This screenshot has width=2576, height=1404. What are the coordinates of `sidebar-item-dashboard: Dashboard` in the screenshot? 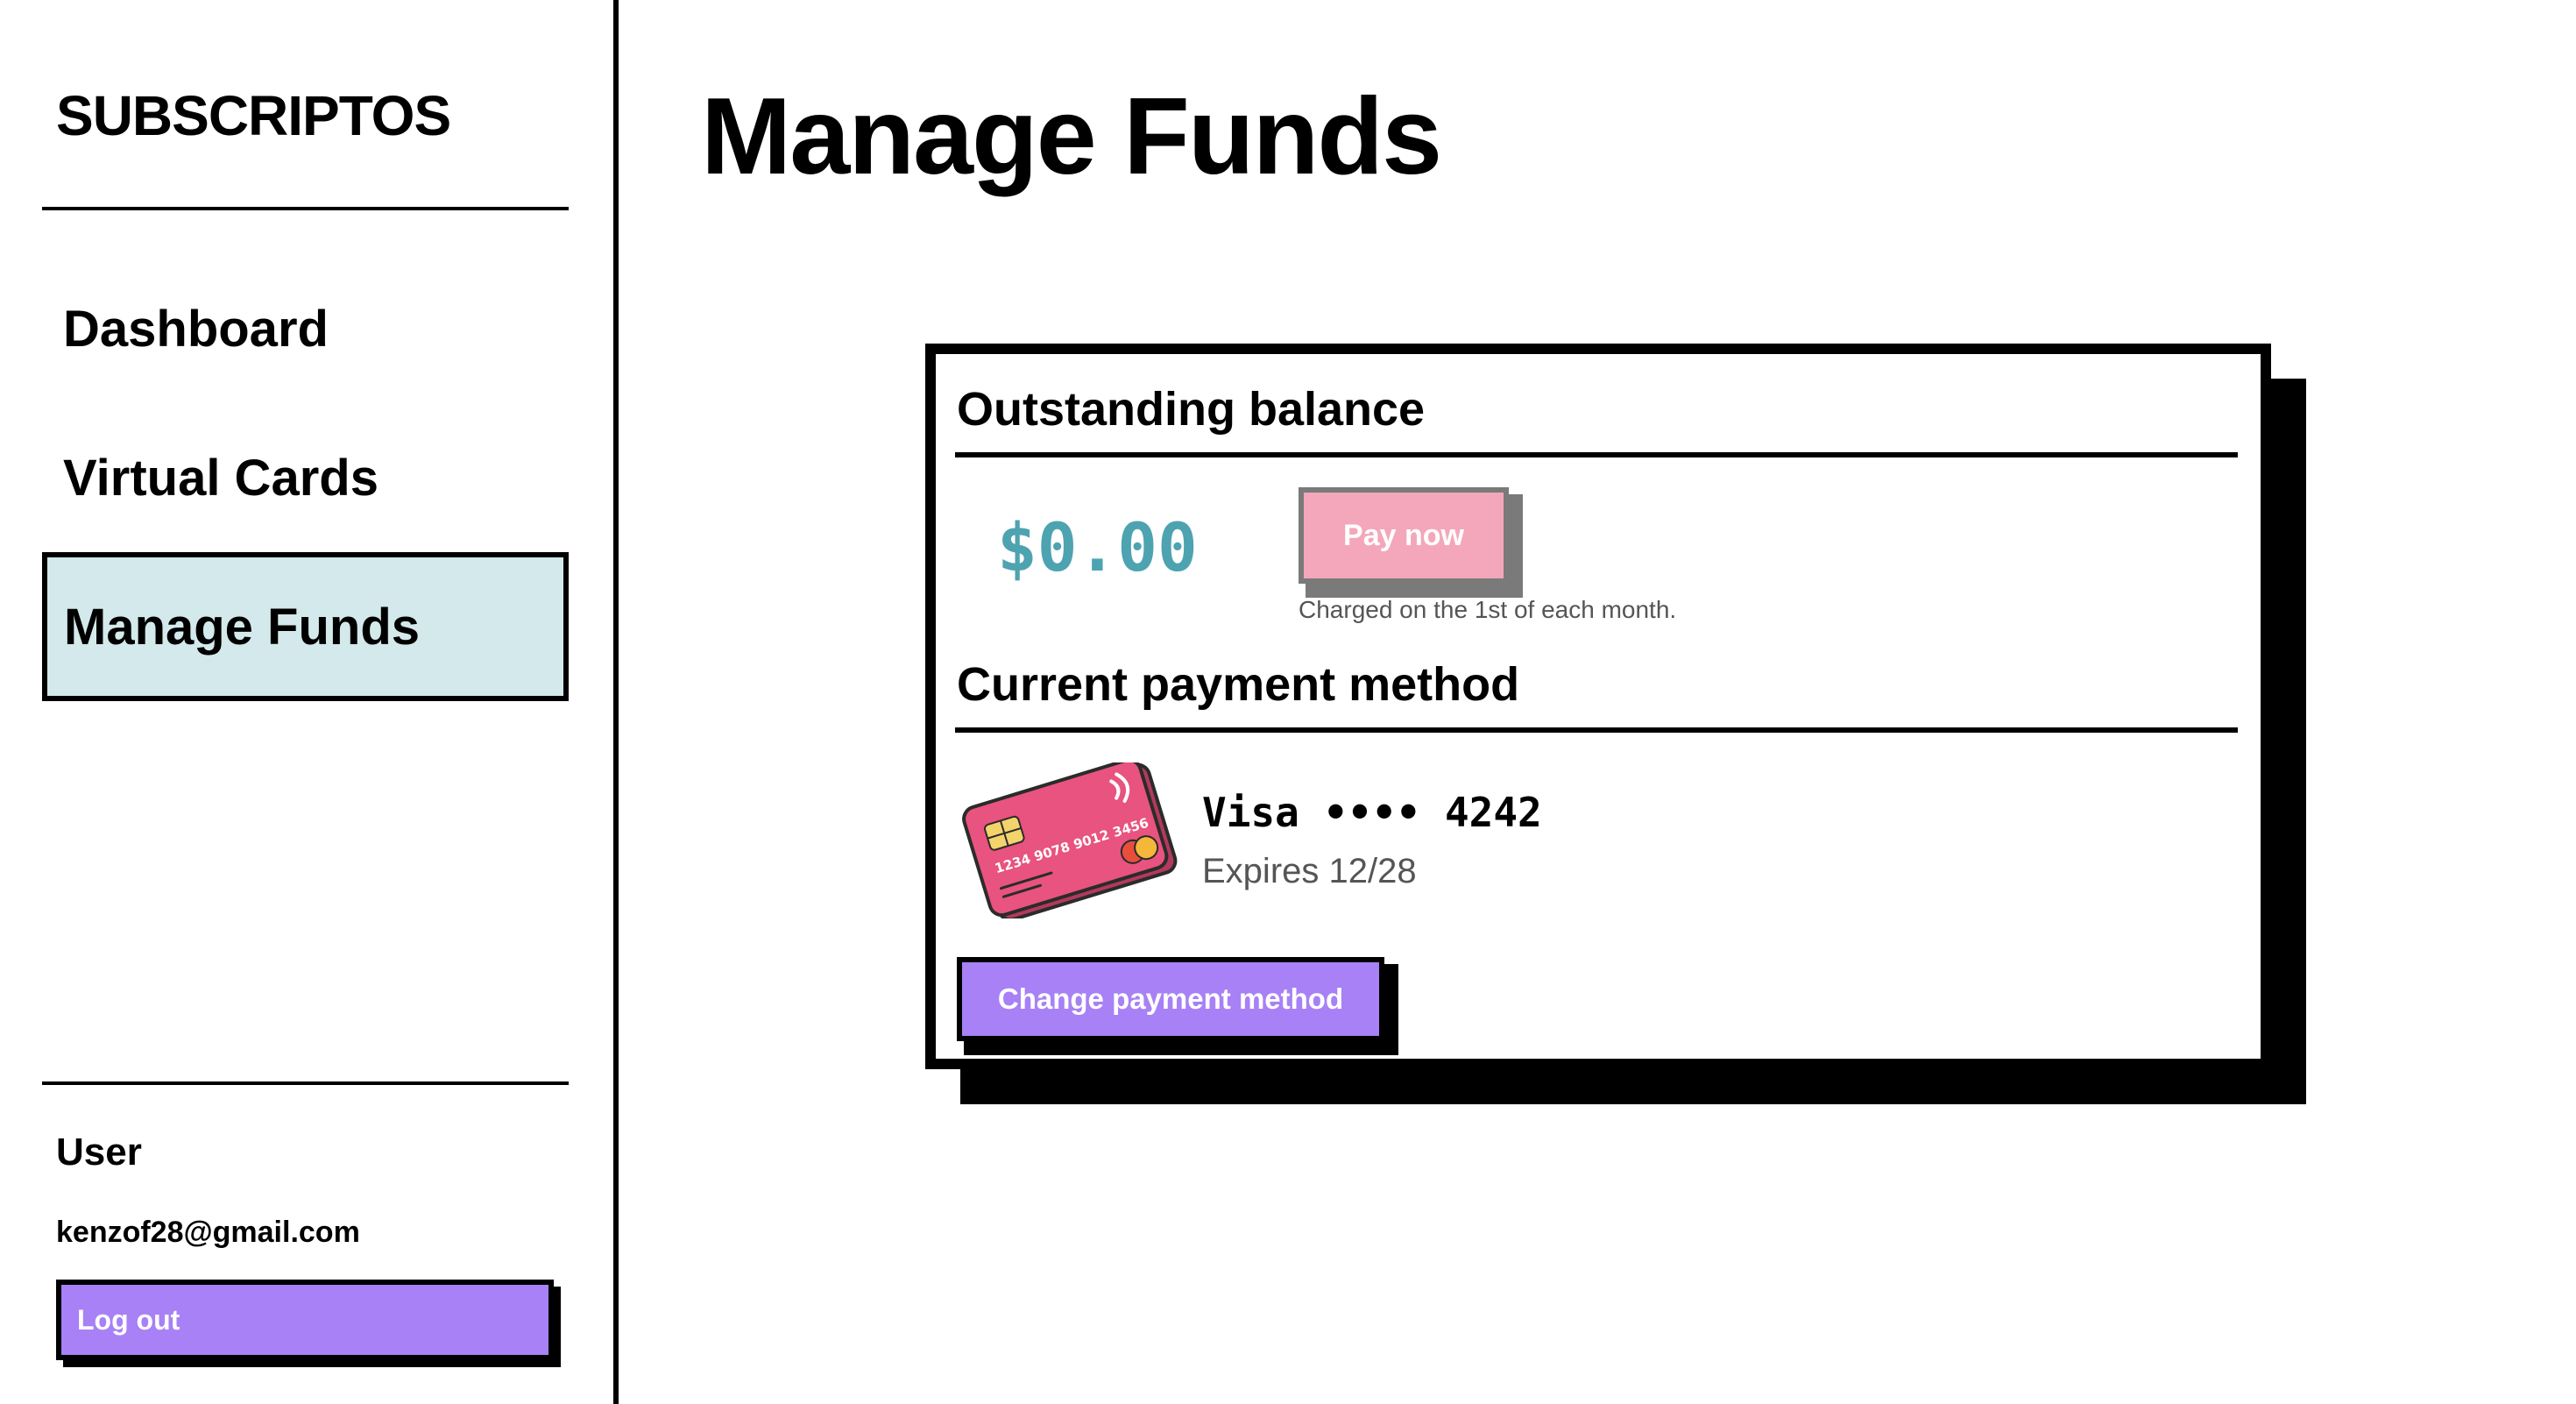 It's located at (305, 328).